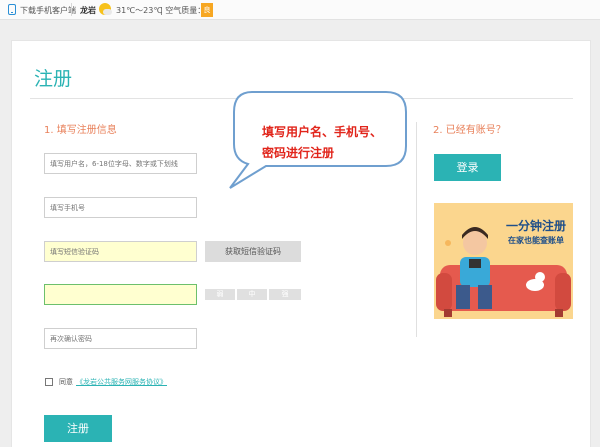 This screenshot has width=600, height=447. Describe the element at coordinates (88, 10) in the screenshot. I see `city-name: 龙岩` at that location.